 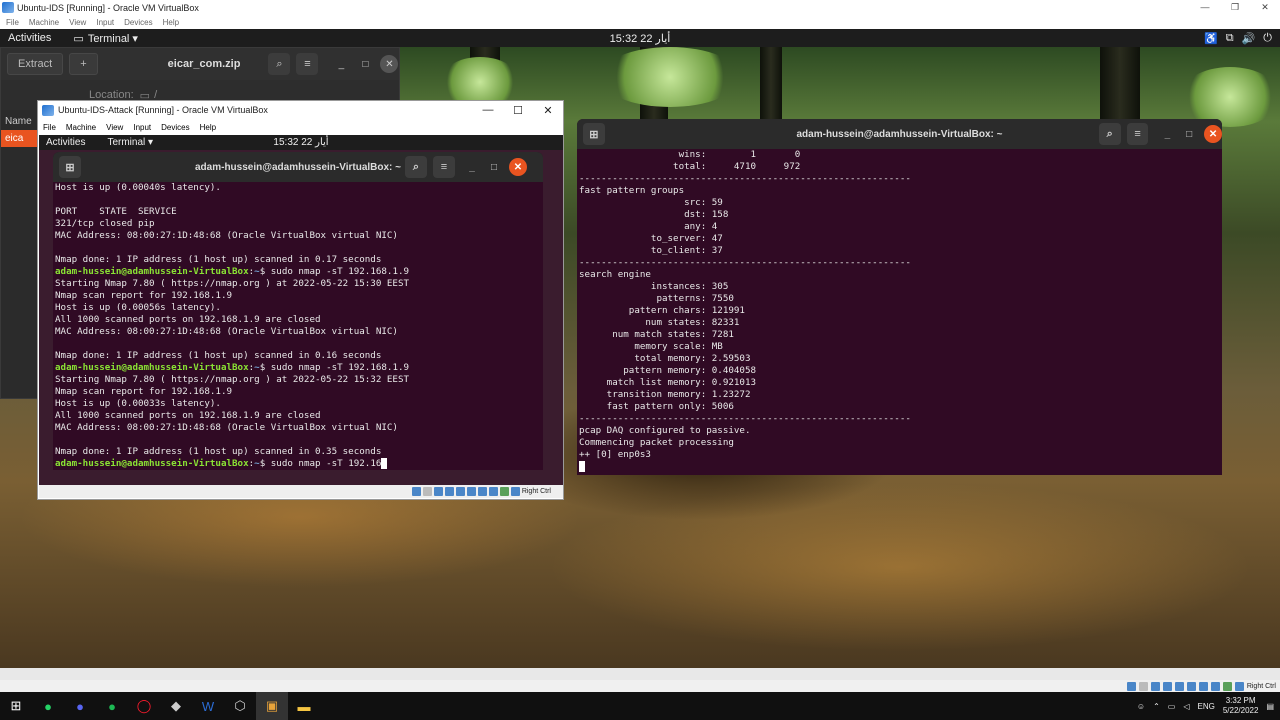 I want to click on power-icon: ⏻, so click(x=1267, y=37).